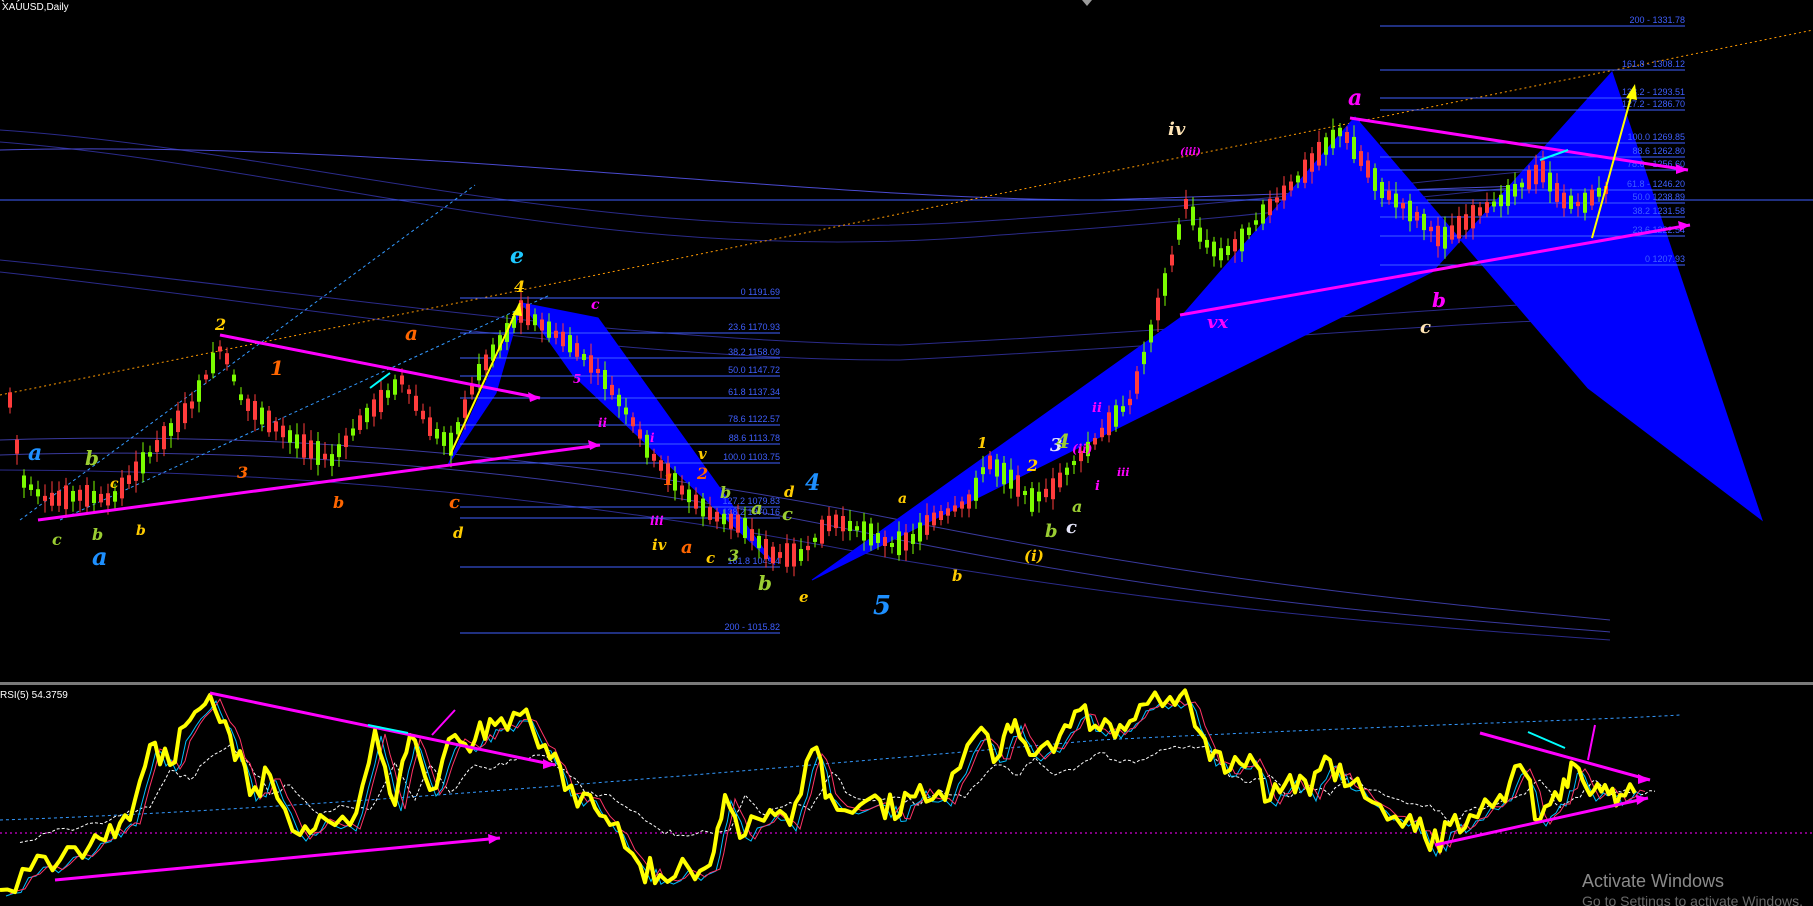 The image size is (1813, 906). Describe the element at coordinates (34, 695) in the screenshot. I see `indicator-title: RSI(5) 54.3759` at that location.